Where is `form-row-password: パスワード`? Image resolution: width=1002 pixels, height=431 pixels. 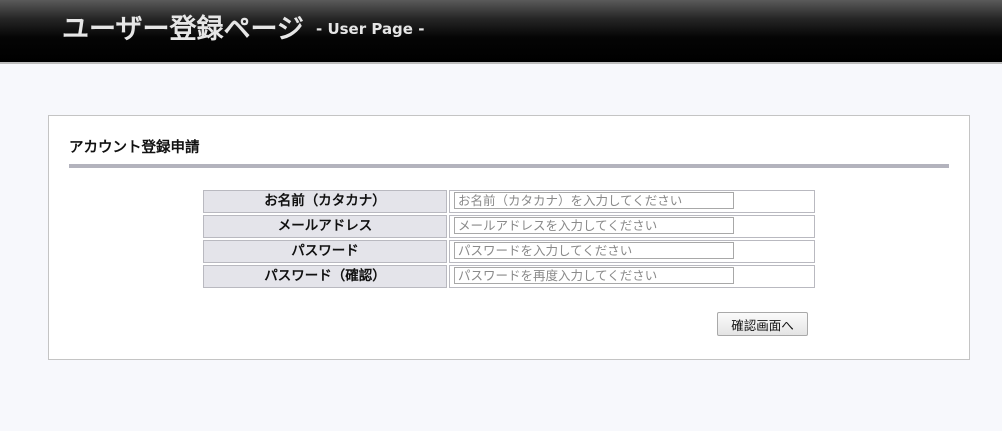
form-row-password: パスワード is located at coordinates (509, 251).